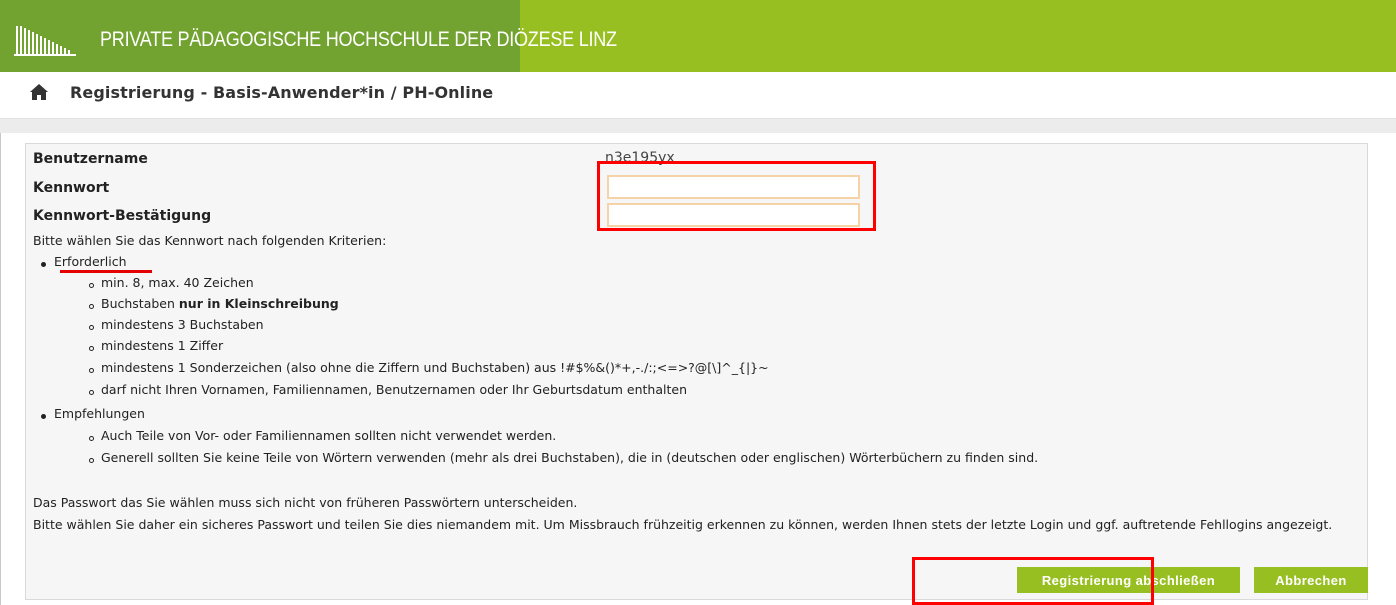 The image size is (1396, 605). I want to click on password-label: Kennwort, so click(71, 188).